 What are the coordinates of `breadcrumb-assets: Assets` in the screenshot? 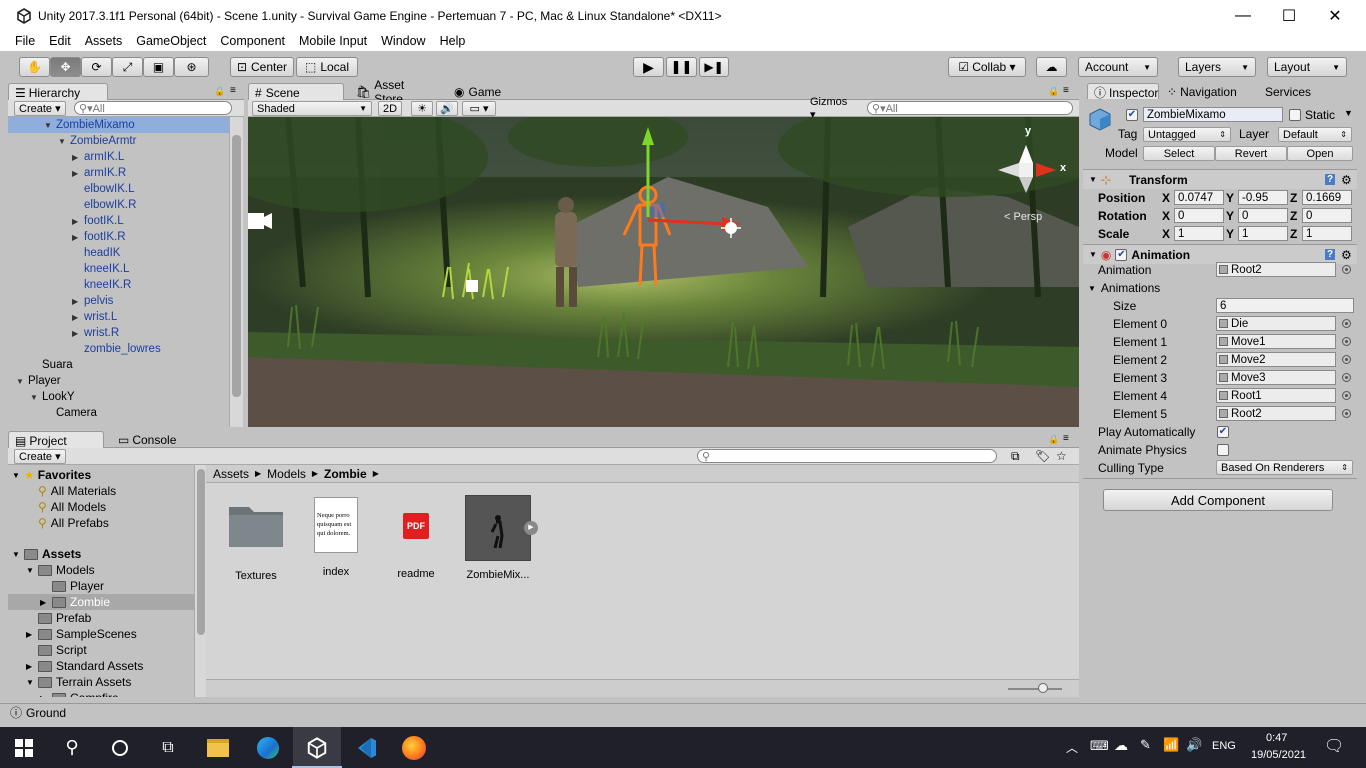 It's located at (231, 474).